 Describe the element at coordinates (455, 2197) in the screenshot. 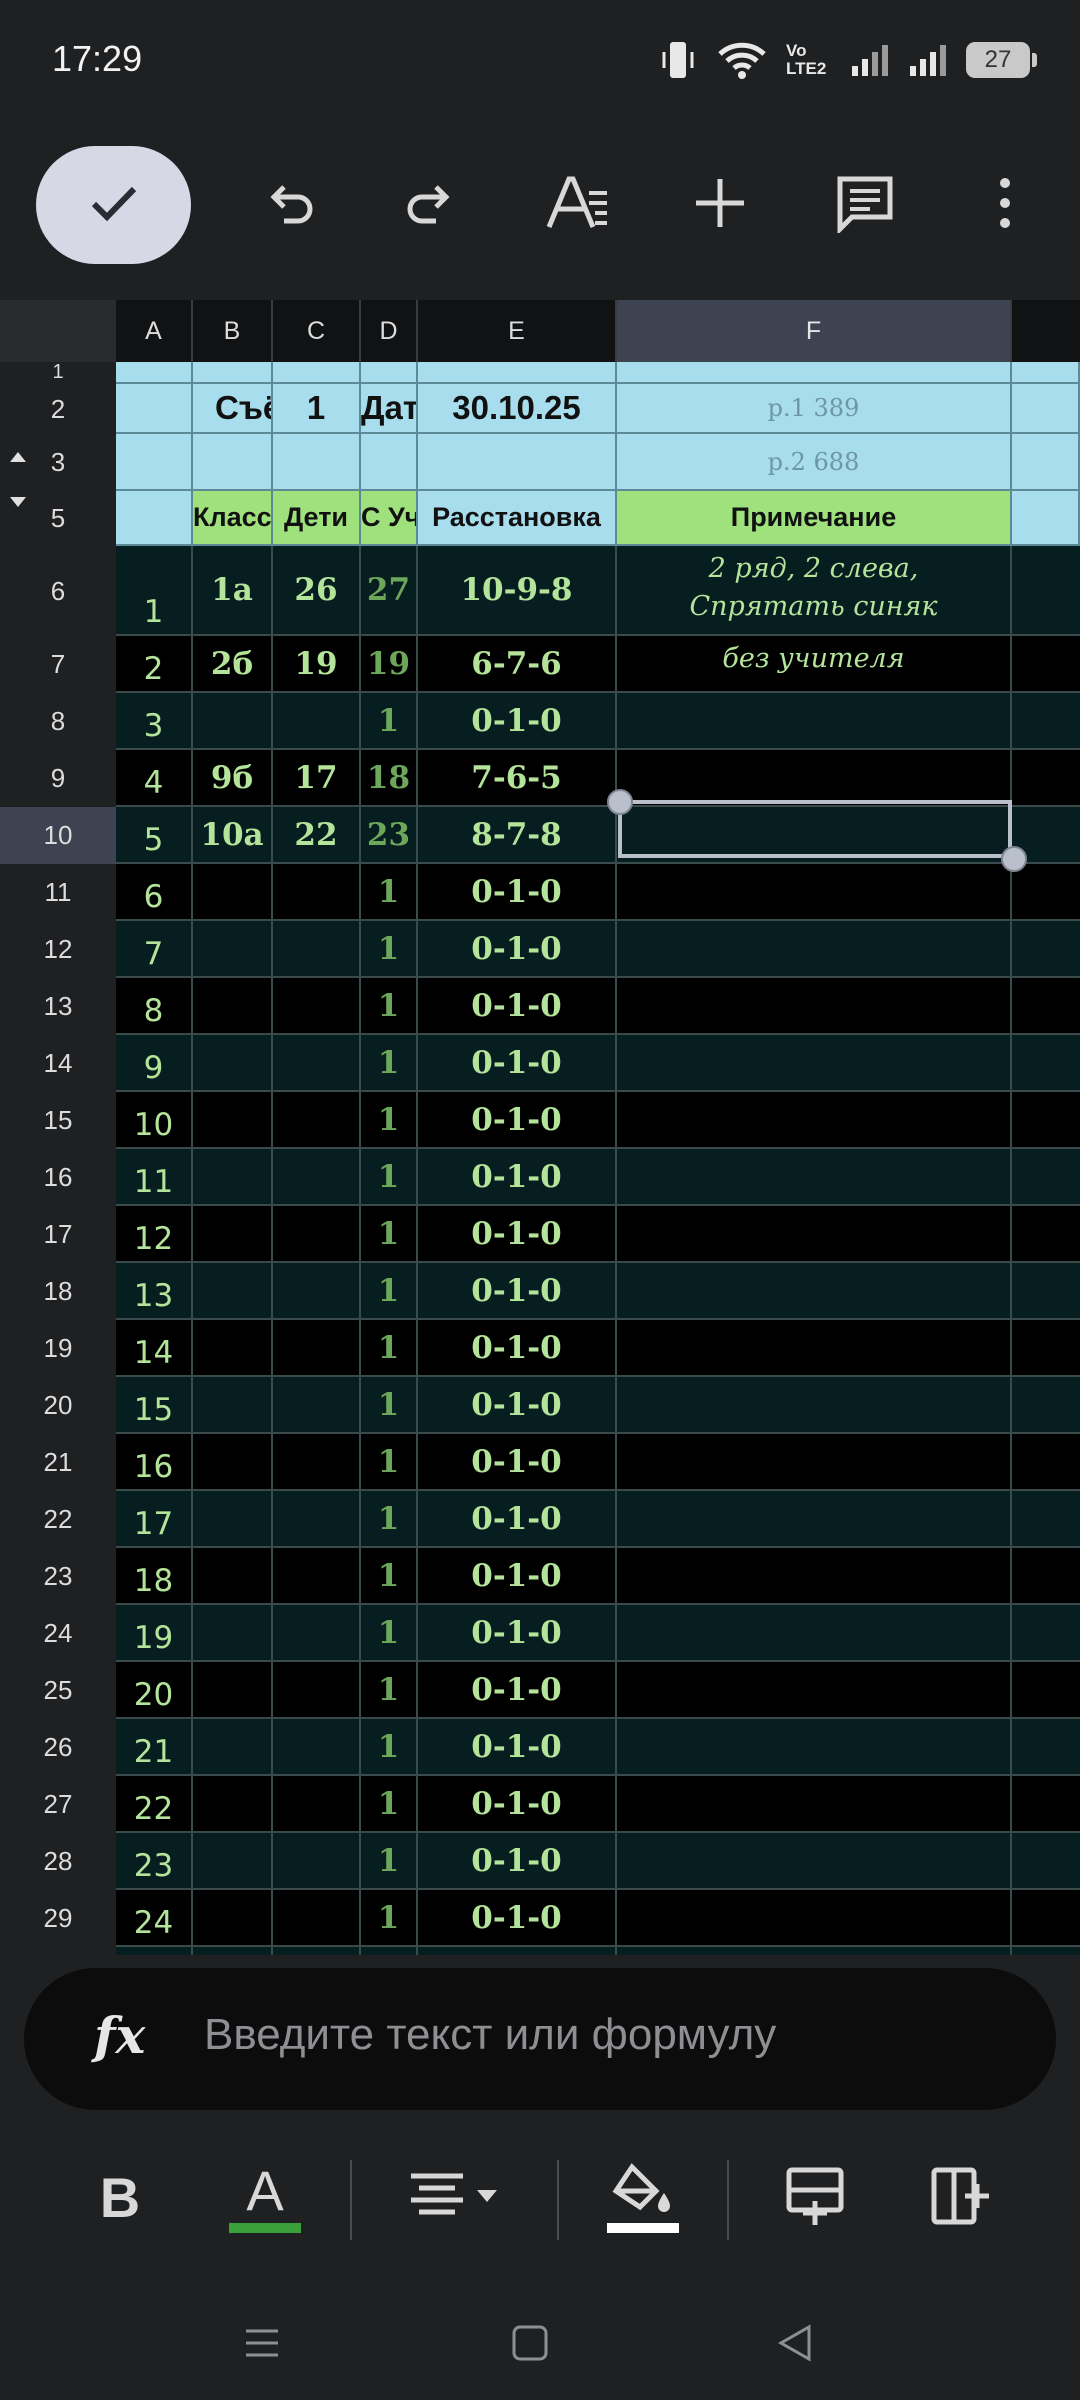

I see `align-button` at that location.